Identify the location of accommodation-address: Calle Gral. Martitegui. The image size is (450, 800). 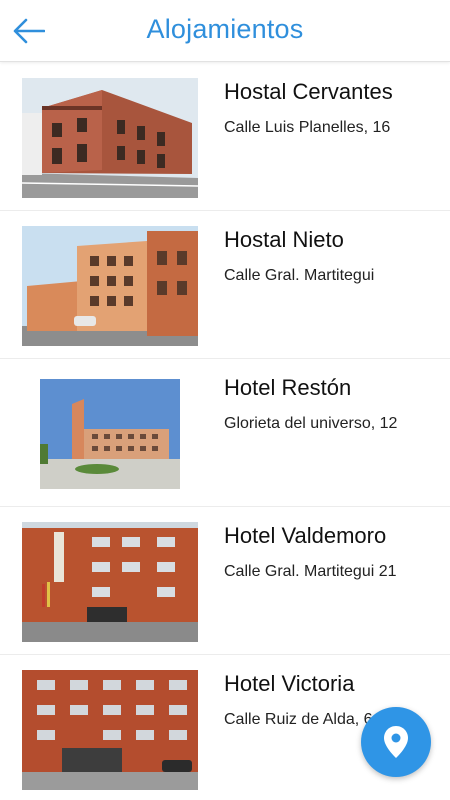
(299, 275).